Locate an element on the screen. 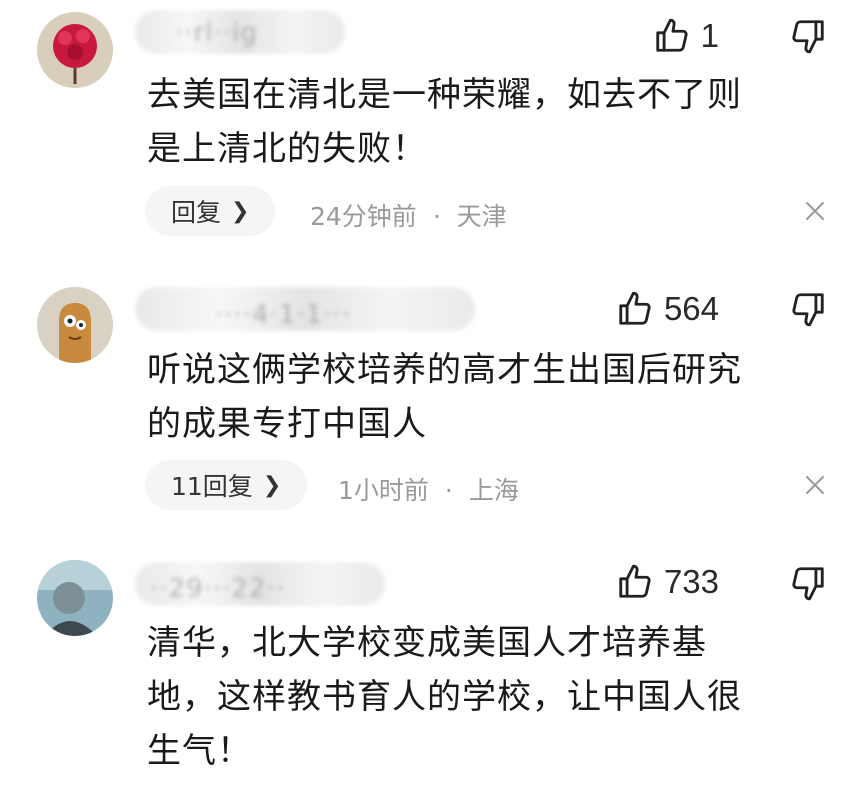  like-button: 733 is located at coordinates (667, 582).